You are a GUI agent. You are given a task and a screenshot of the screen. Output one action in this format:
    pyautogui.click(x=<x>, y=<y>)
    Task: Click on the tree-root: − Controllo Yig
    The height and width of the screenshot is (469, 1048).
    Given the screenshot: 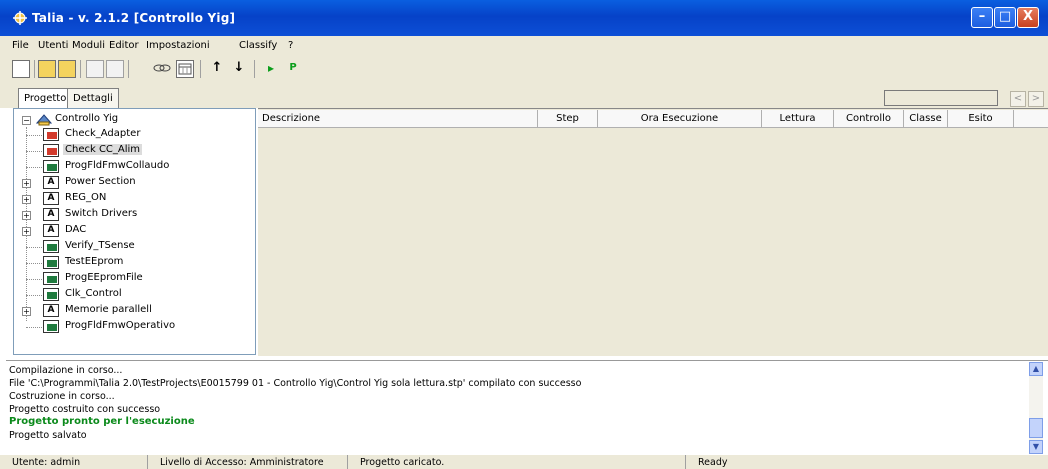 What is the action you would take?
    pyautogui.click(x=119, y=120)
    